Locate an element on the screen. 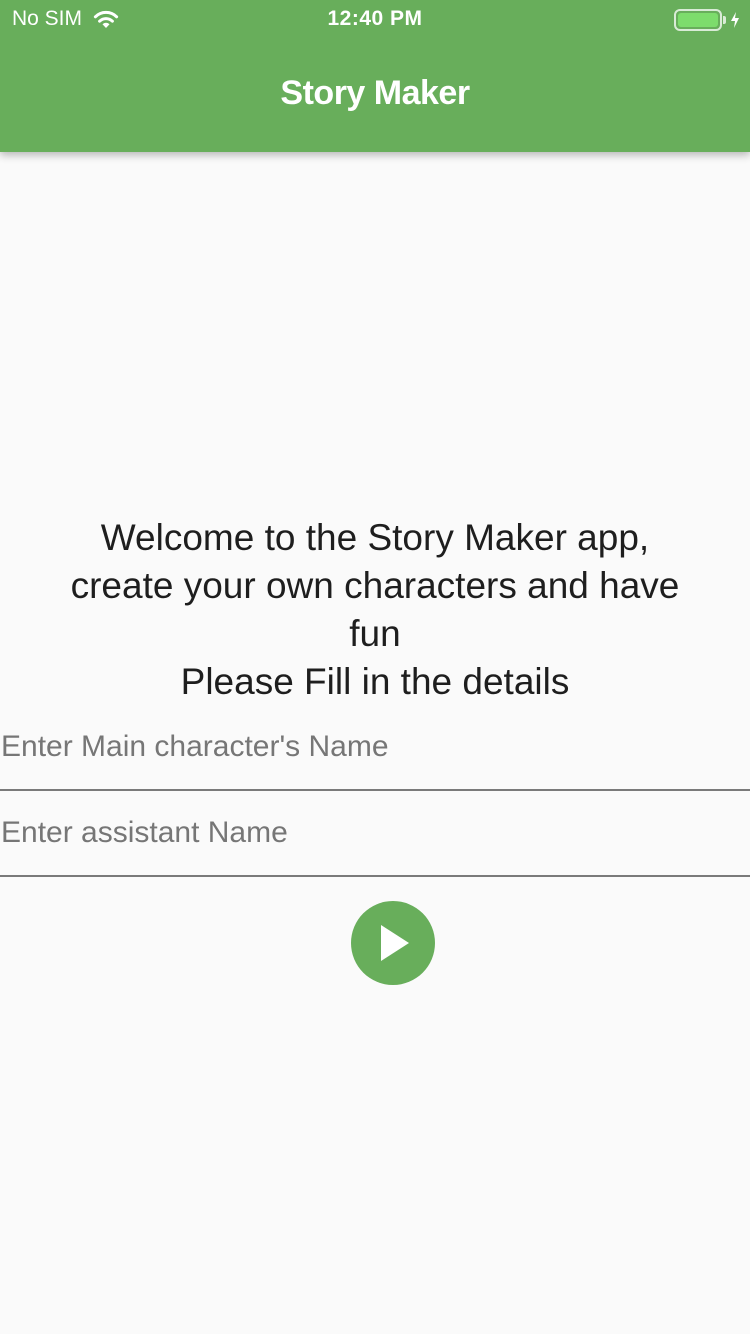 This screenshot has height=1334, width=750. charging-bolt-icon is located at coordinates (735, 20).